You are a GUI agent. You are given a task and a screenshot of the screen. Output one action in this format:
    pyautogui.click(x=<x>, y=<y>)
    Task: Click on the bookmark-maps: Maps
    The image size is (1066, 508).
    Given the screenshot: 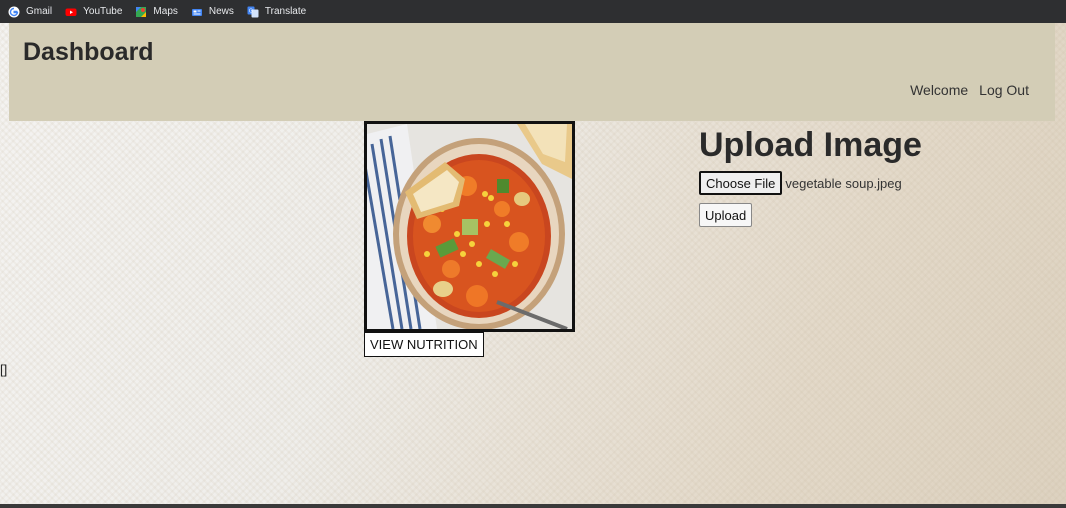 What is the action you would take?
    pyautogui.click(x=156, y=12)
    